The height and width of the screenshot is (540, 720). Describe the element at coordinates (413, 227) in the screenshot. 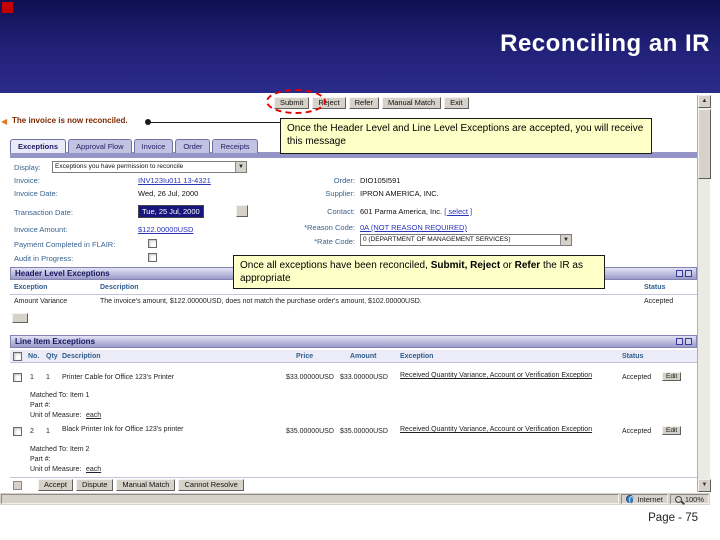

I see `reason-code-link: 0A (NOT REASON REQUIRED)` at that location.